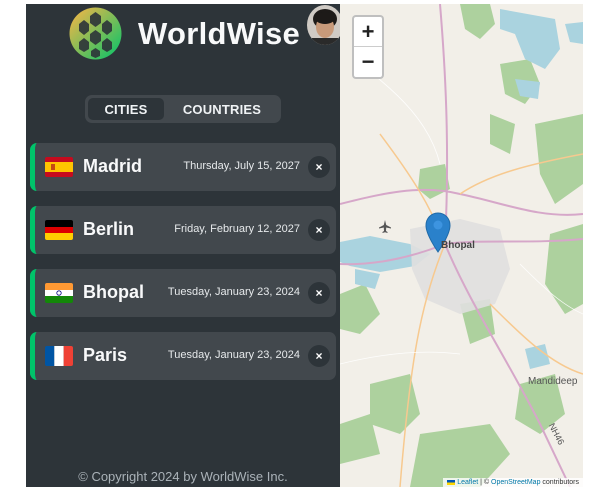 Image resolution: width=608 pixels, height=499 pixels. I want to click on city-item-madrid: Madrid Thursday, July 15, 2027 ×, so click(183, 167).